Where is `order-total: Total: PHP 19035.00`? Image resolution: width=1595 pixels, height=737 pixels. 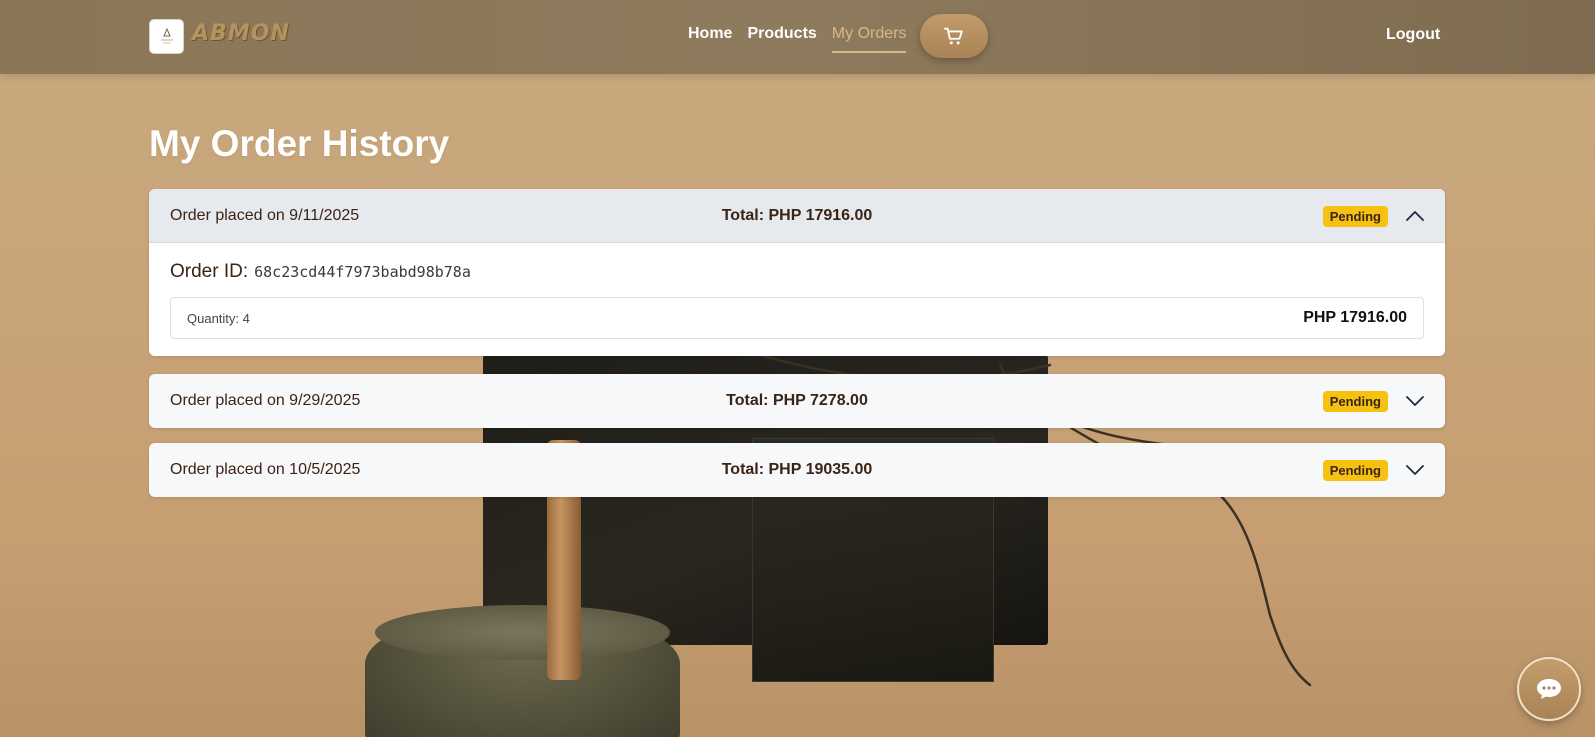 order-total: Total: PHP 19035.00 is located at coordinates (797, 469).